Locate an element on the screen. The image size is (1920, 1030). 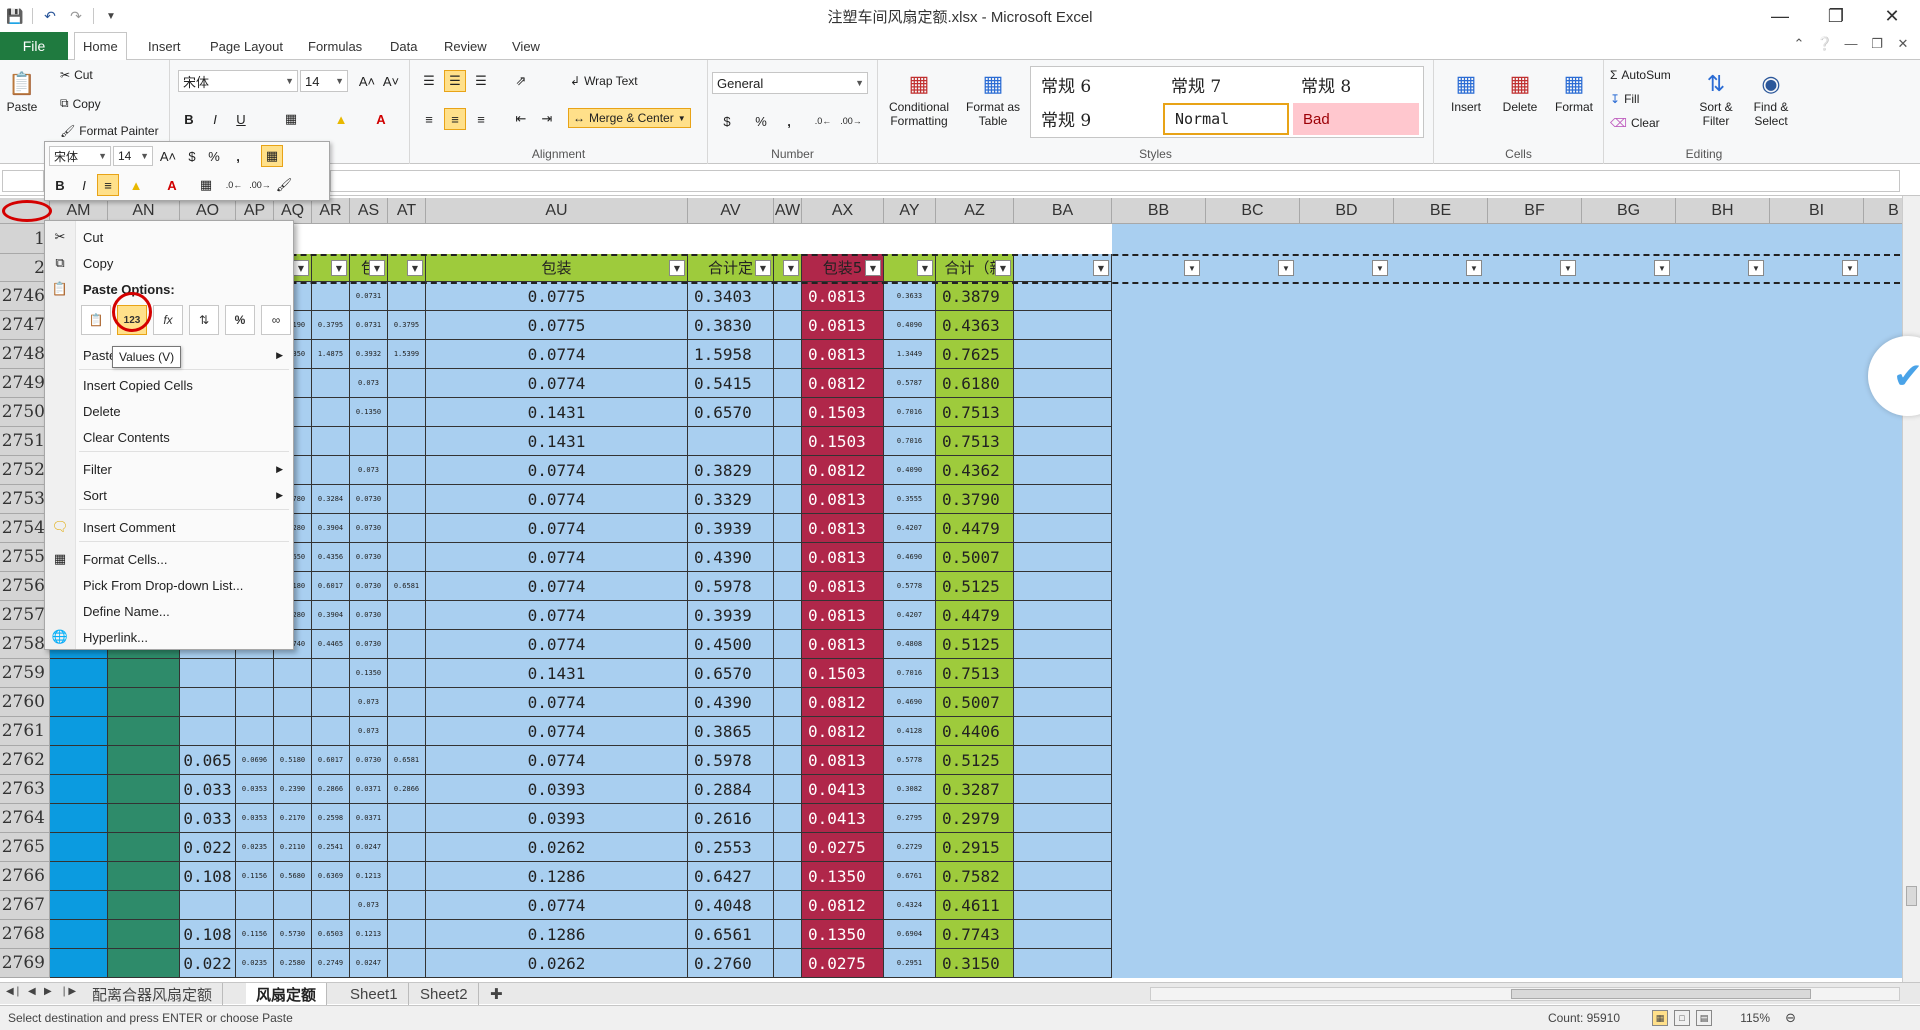
format-as-table-button: ▦ Format as Table is located at coordinates (993, 98).